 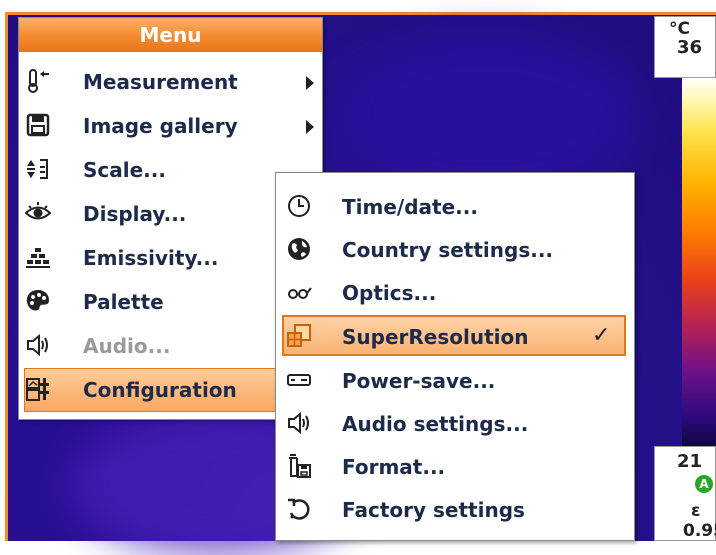 What do you see at coordinates (160, 126) in the screenshot?
I see `menu-item-label: Image gallery` at bounding box center [160, 126].